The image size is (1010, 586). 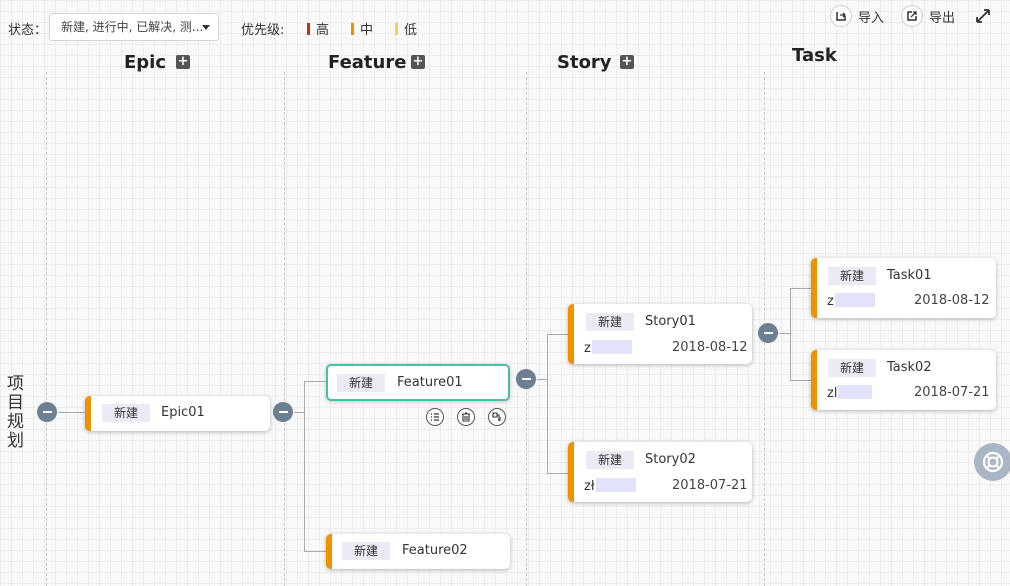 I want to click on import-button: 导入, so click(x=857, y=16).